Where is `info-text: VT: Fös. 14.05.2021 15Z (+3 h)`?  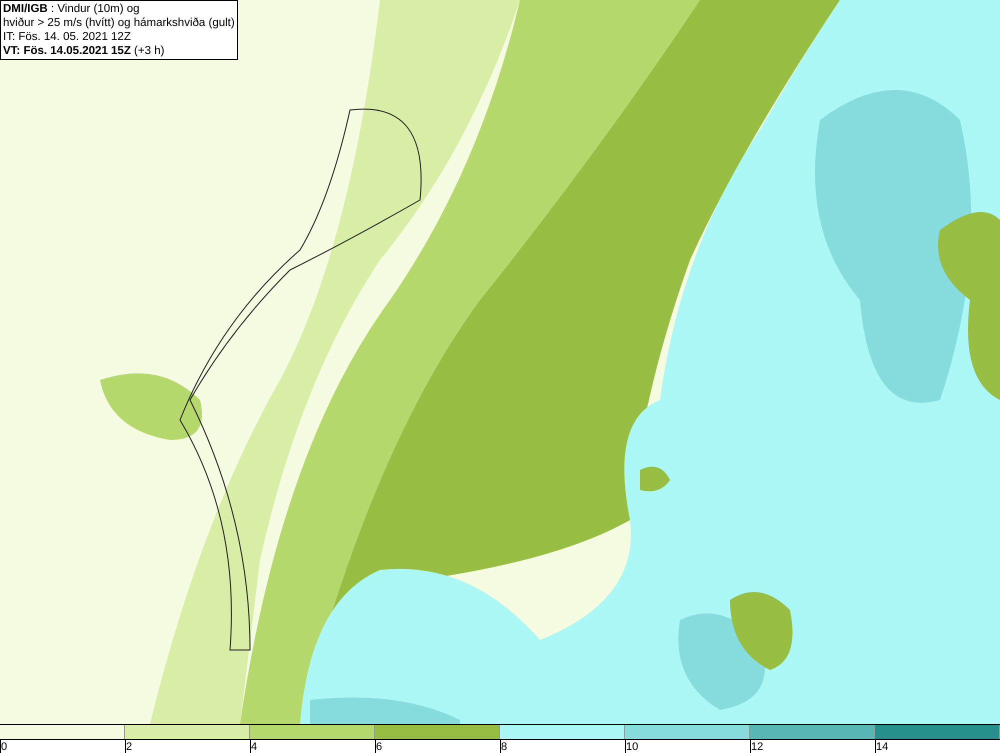 info-text: VT: Fös. 14.05.2021 15Z (+3 h) is located at coordinates (84, 51).